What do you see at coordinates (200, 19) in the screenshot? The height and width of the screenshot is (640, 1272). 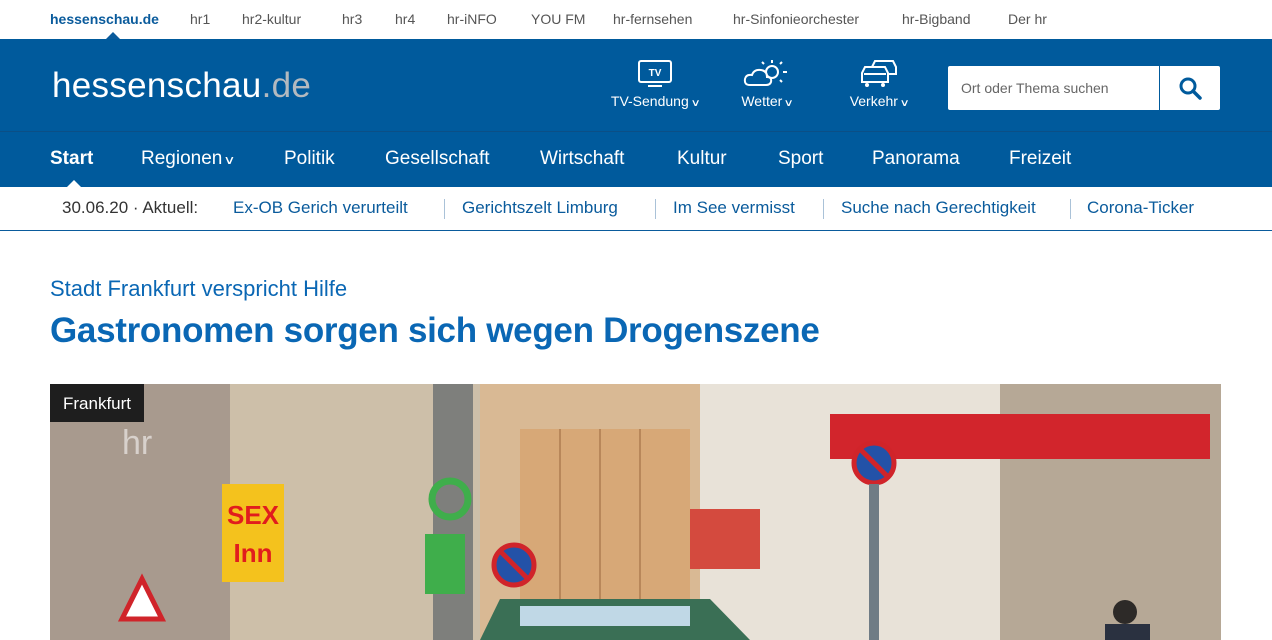 I see `network-link-hr1: hr1` at bounding box center [200, 19].